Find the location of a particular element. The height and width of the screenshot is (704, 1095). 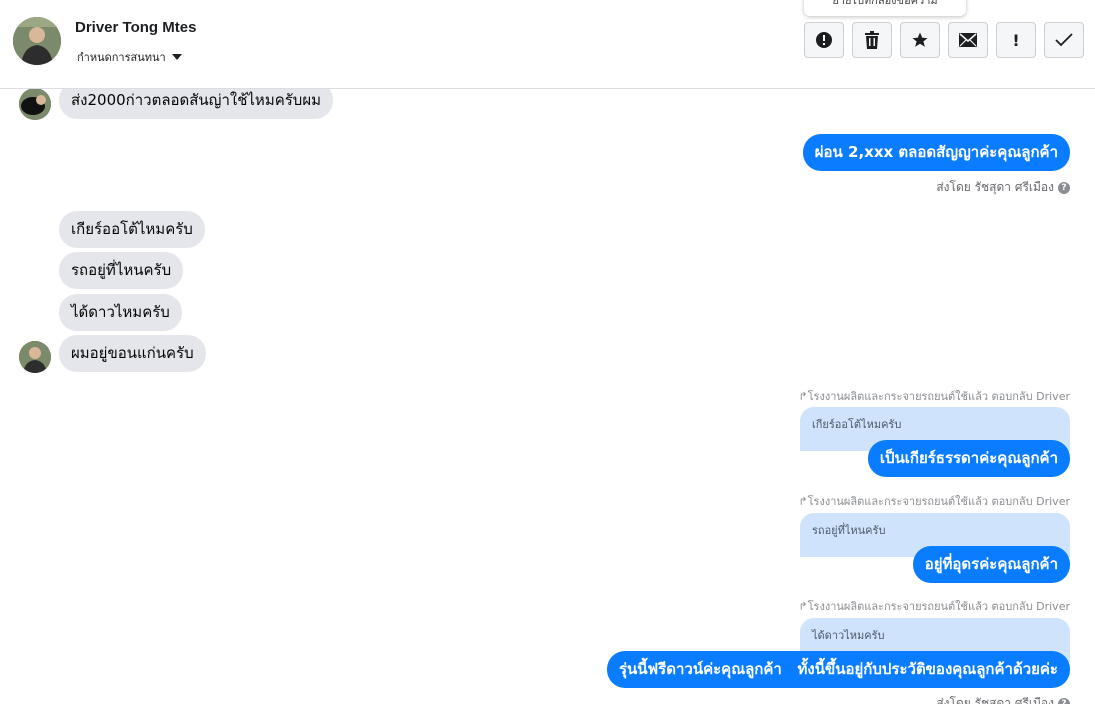

done-button is located at coordinates (1064, 40).